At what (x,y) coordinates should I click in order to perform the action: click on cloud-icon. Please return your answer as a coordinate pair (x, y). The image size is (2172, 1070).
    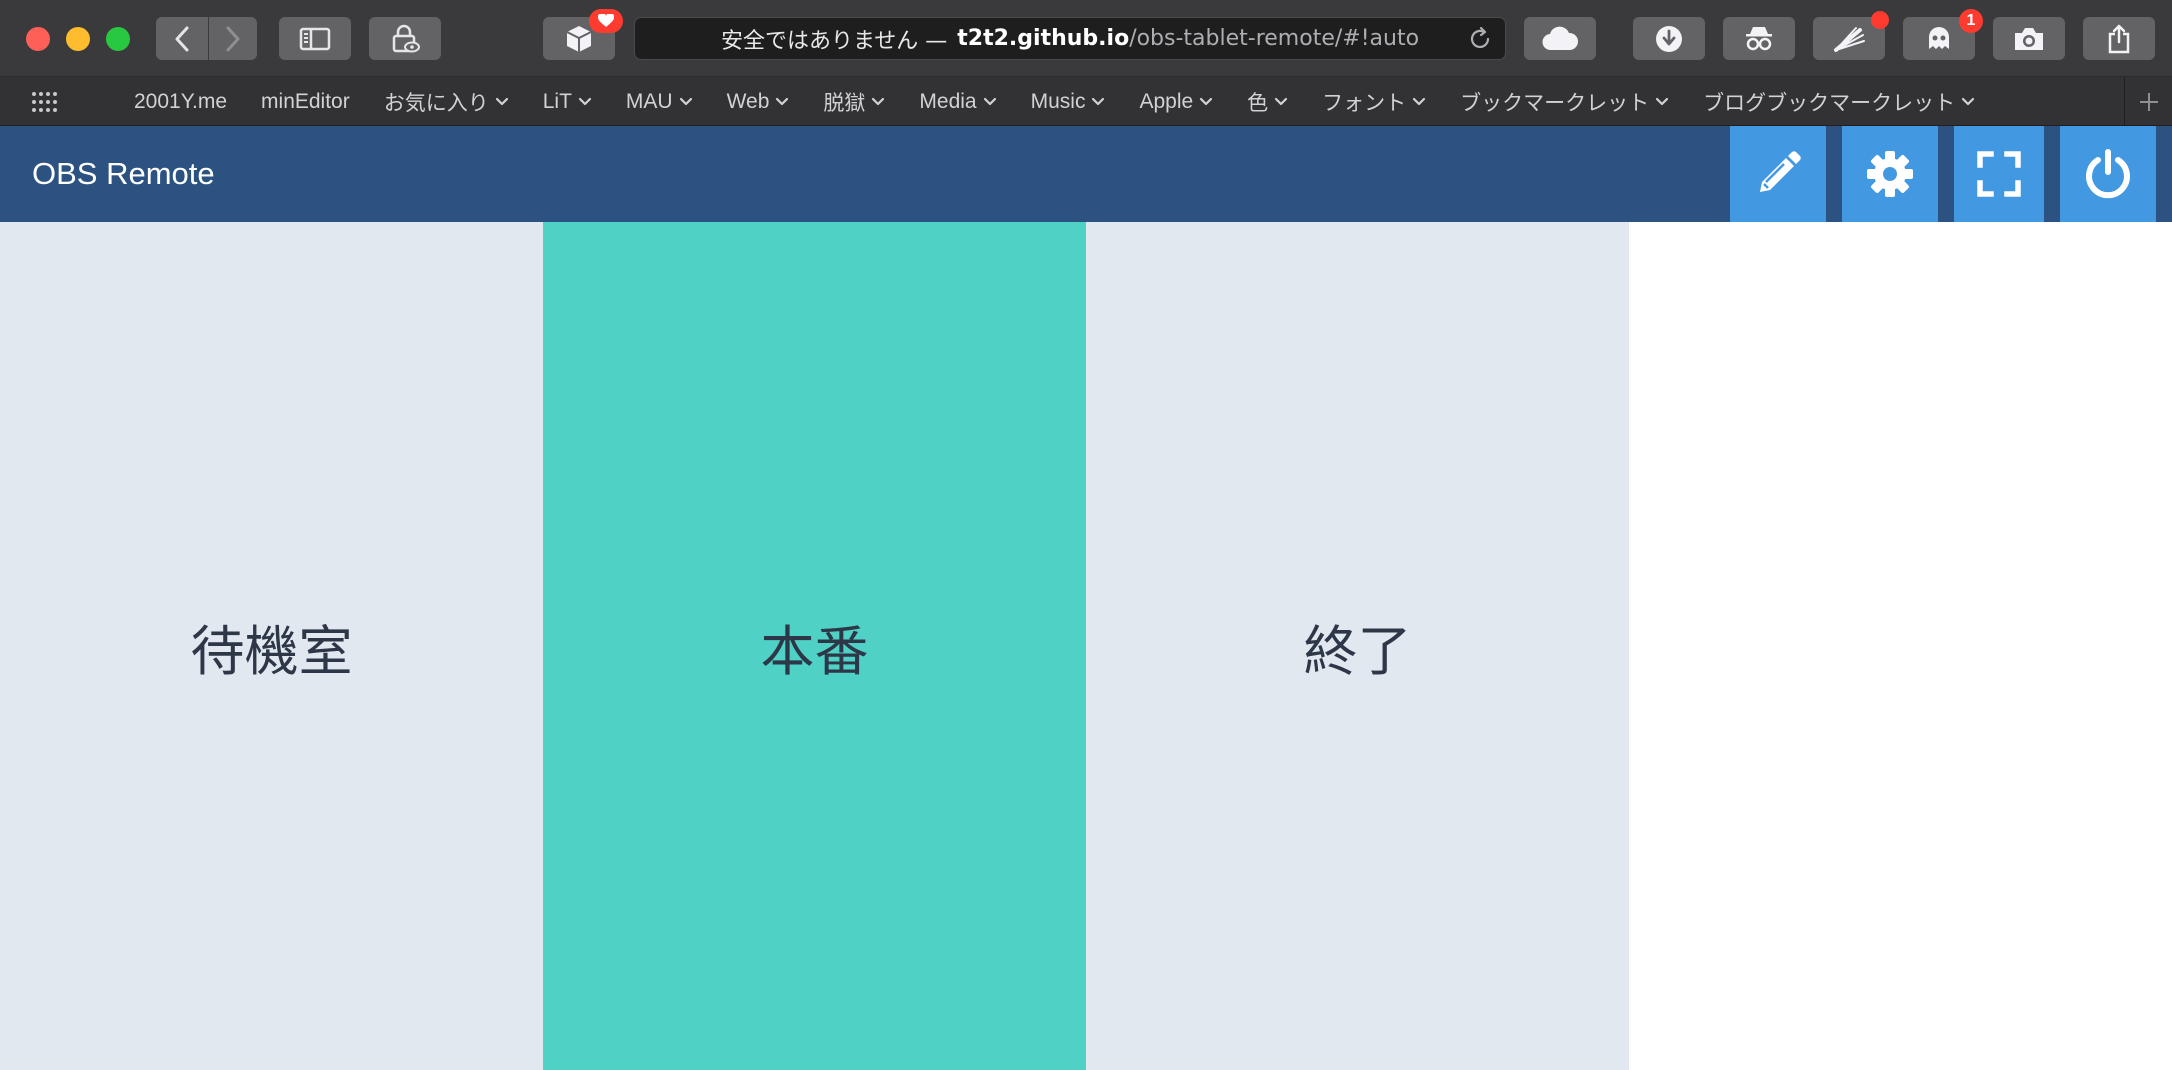
    Looking at the image, I should click on (1560, 38).